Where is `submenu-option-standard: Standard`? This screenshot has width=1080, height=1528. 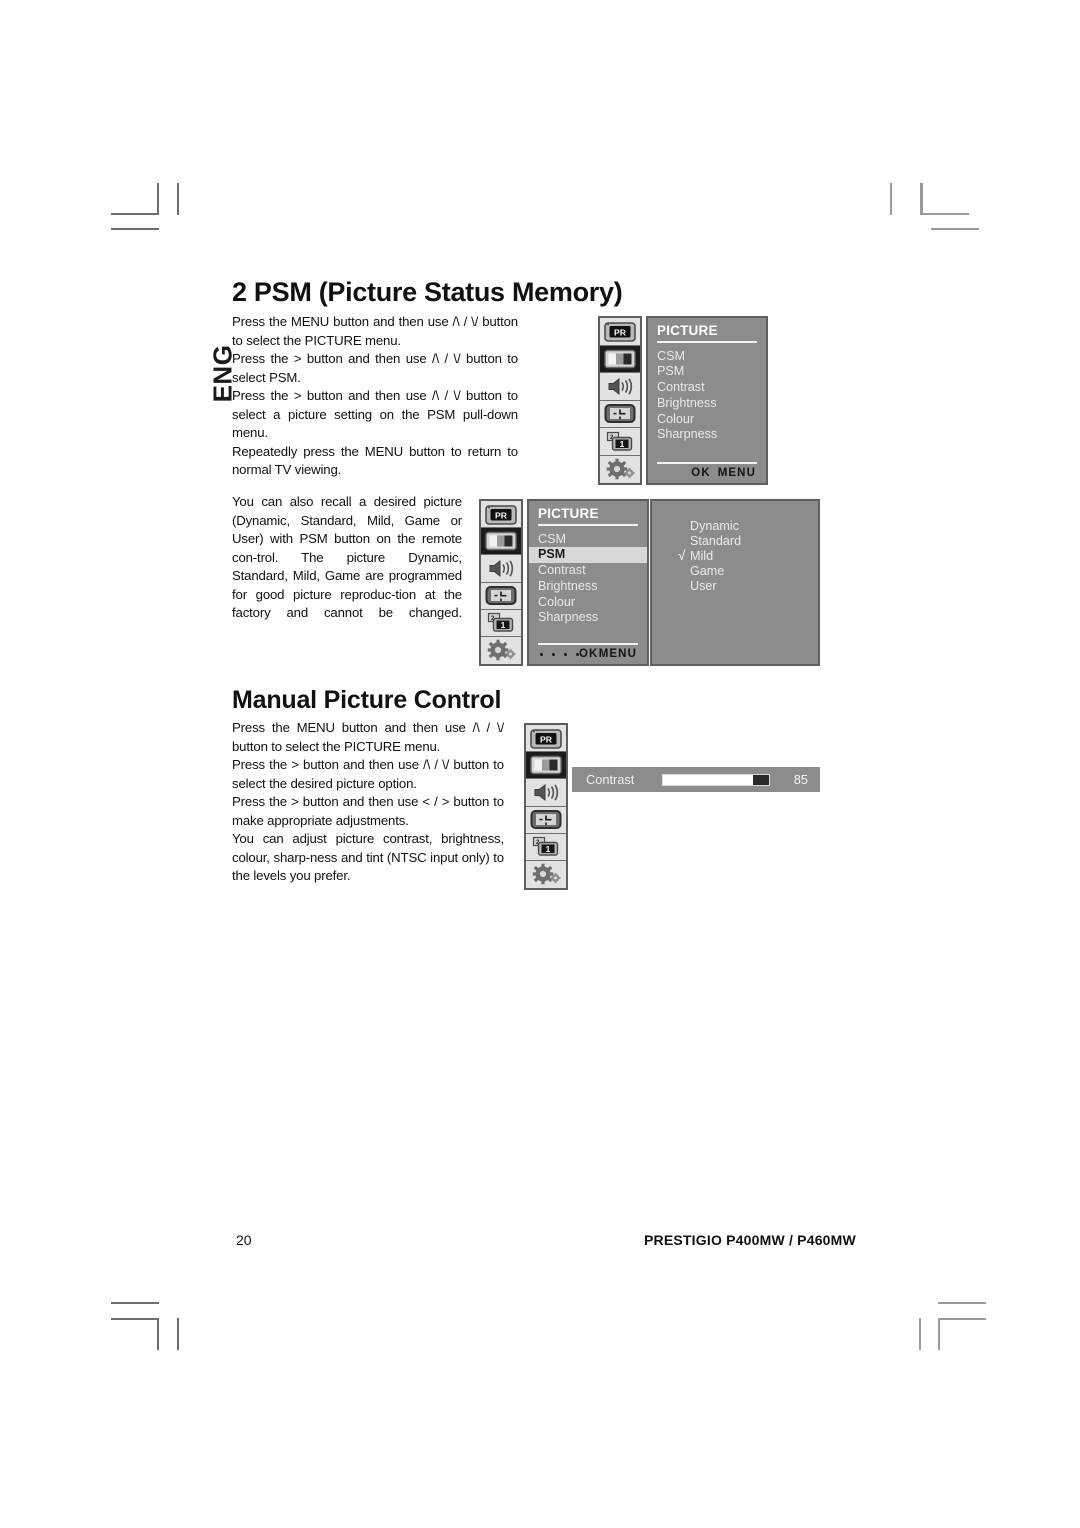 submenu-option-standard: Standard is located at coordinates (735, 541).